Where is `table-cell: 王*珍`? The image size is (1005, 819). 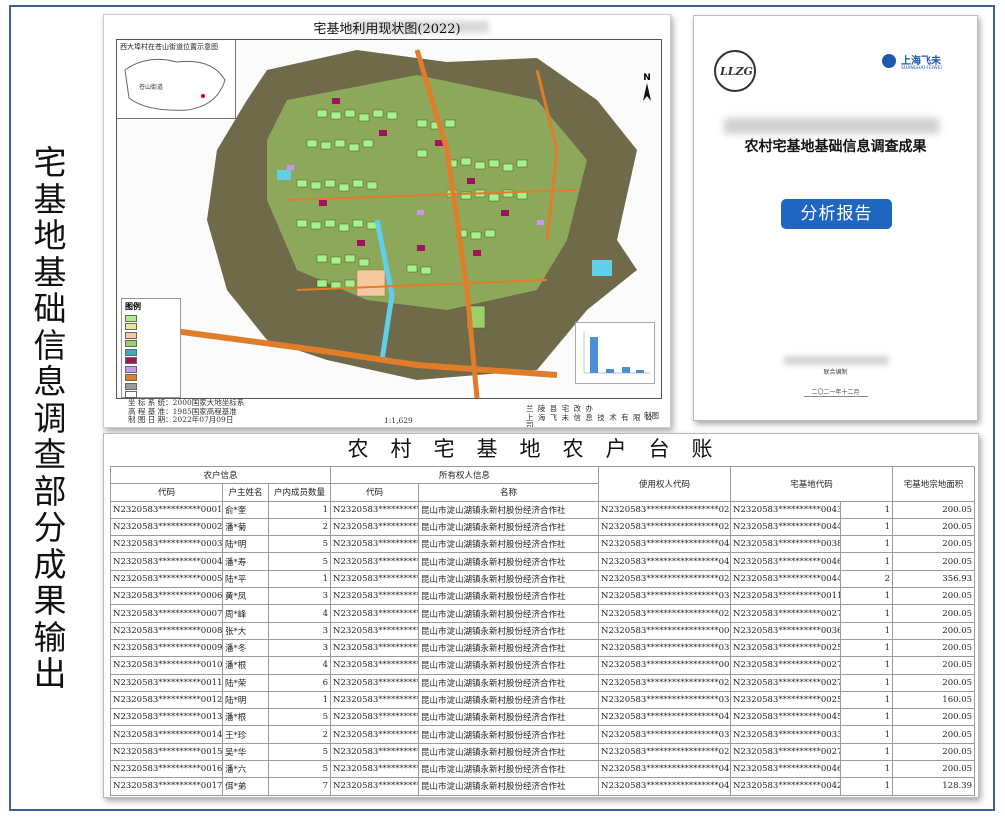 table-cell: 王*珍 is located at coordinates (245, 734).